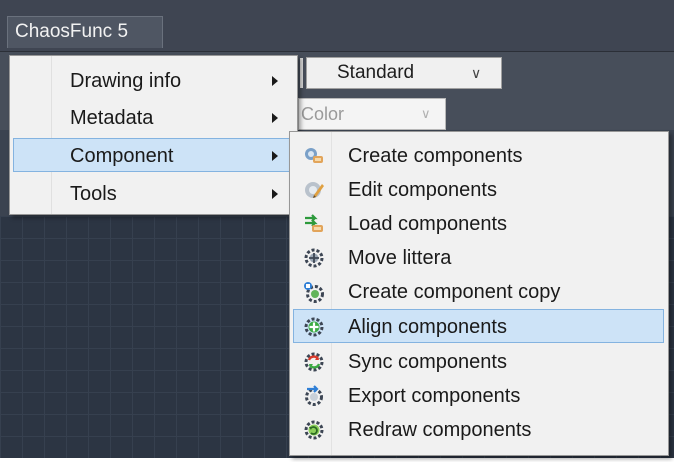  Describe the element at coordinates (126, 81) in the screenshot. I see `menu-item-label: Drawing info` at that location.